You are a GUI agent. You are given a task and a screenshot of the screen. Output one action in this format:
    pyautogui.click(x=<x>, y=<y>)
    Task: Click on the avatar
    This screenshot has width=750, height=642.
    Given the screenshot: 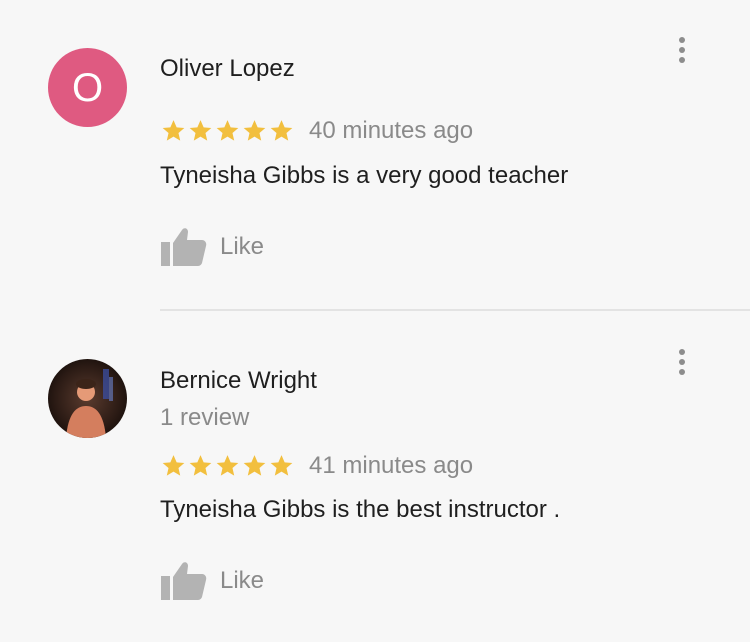 What is the action you would take?
    pyautogui.click(x=87, y=398)
    